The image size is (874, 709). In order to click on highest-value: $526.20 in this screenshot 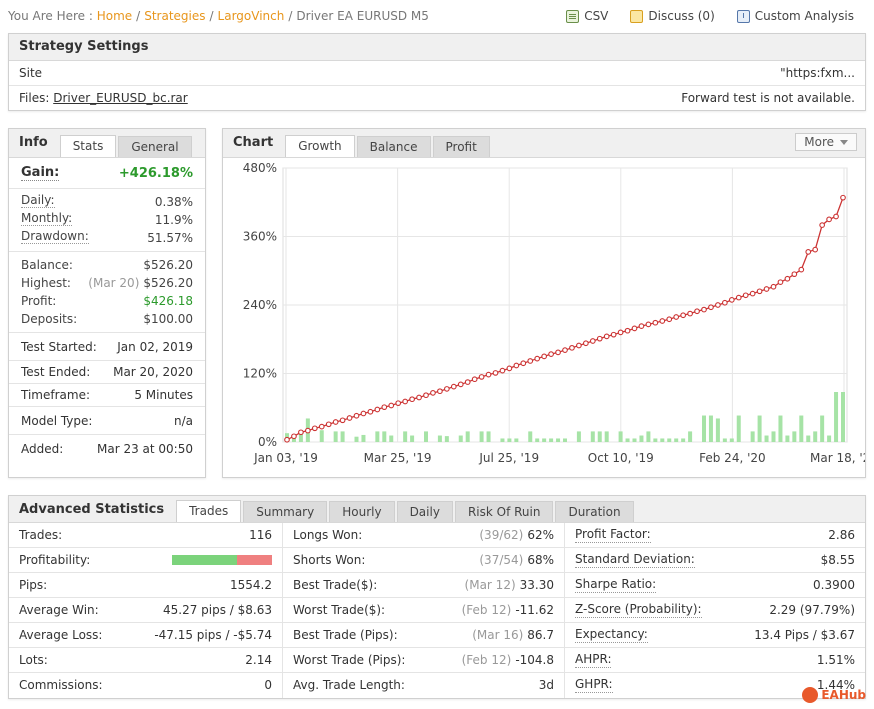, I will do `click(168, 283)`.